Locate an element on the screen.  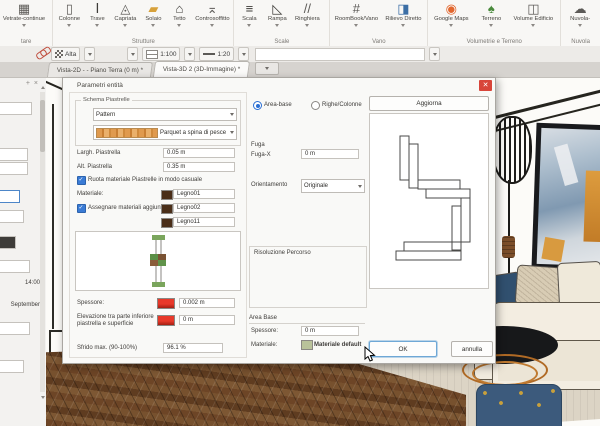
panel-scrollbar is located at coordinates (42, 242).